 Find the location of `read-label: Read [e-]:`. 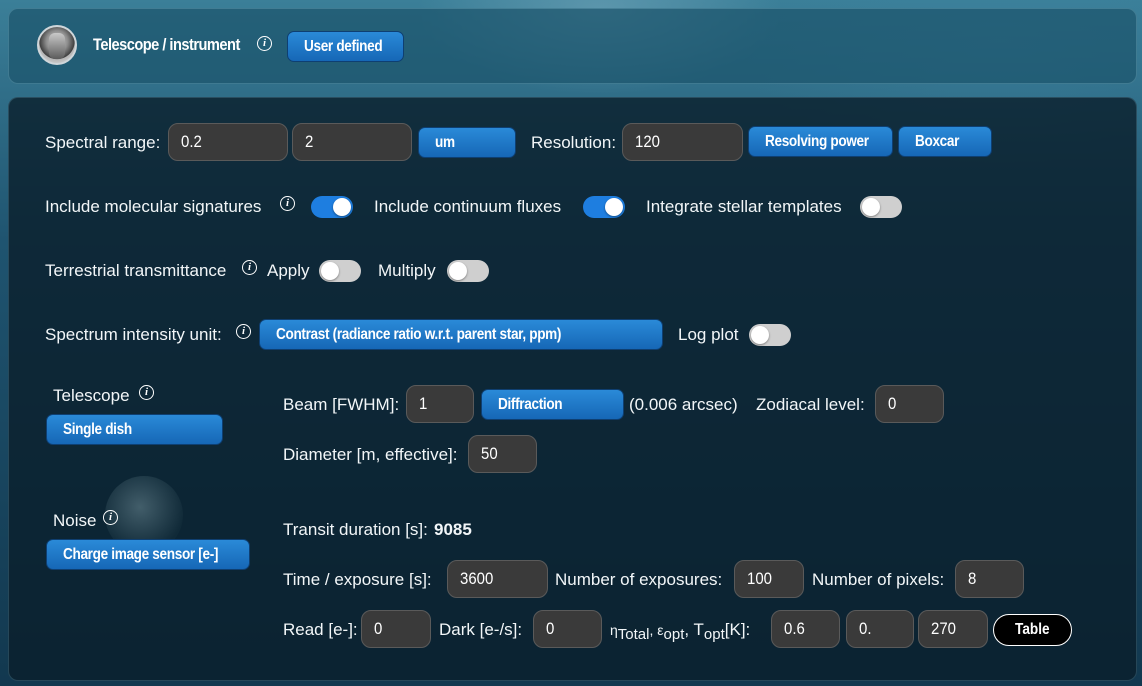

read-label: Read [e-]: is located at coordinates (320, 629).